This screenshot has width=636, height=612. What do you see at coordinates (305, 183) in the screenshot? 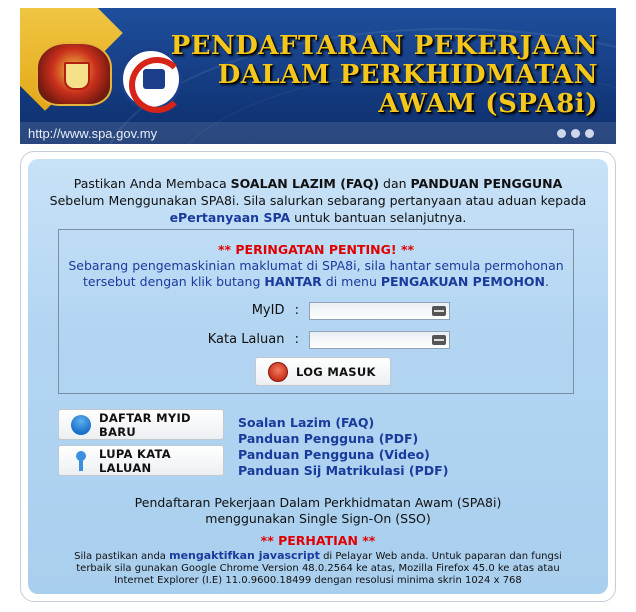
I see `faq-emphasis: SOALAN LAZIM (FAQ)` at bounding box center [305, 183].